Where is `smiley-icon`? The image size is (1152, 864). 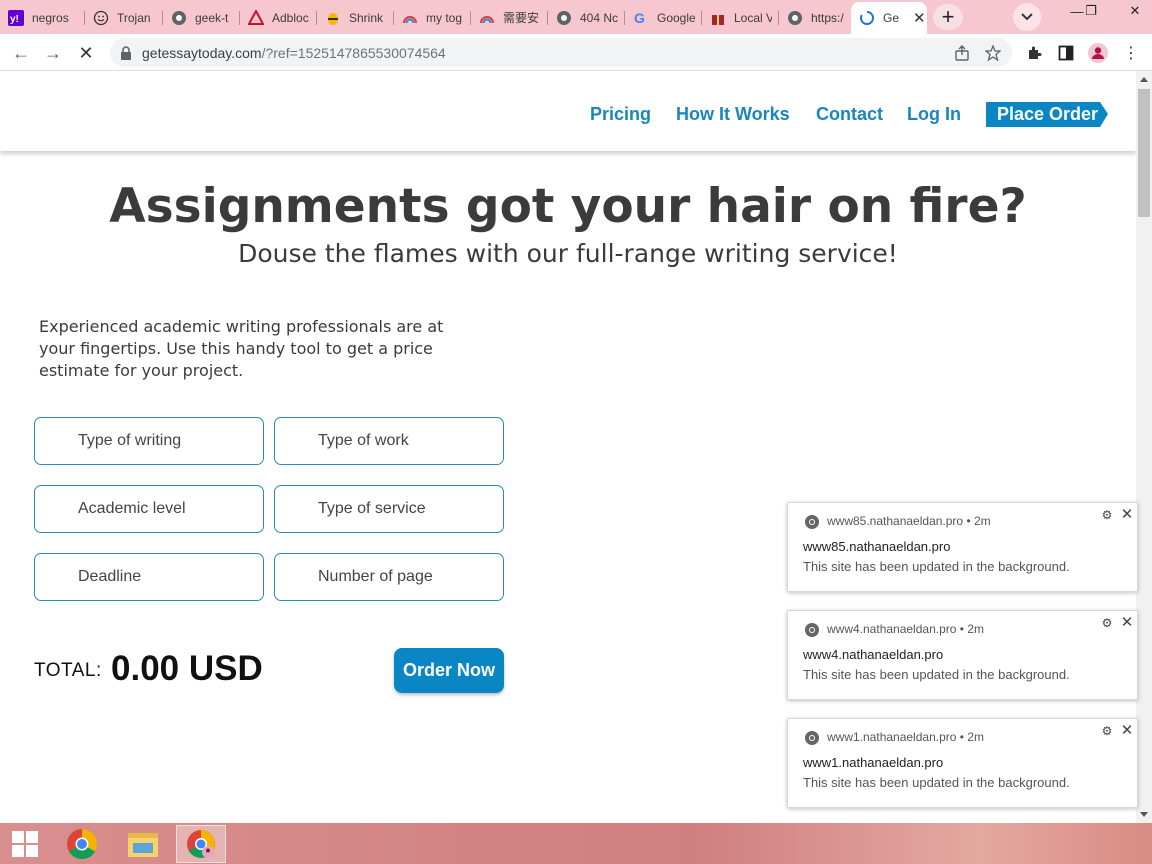 smiley-icon is located at coordinates (101, 18).